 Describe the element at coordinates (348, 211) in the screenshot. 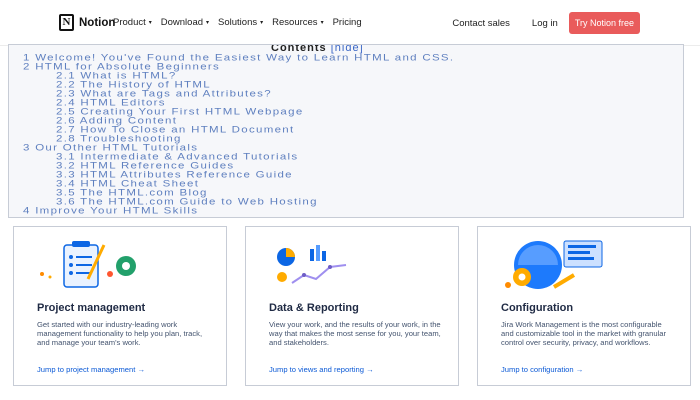

I see `toc-item: 4 Improve Your HTML Skills` at that location.